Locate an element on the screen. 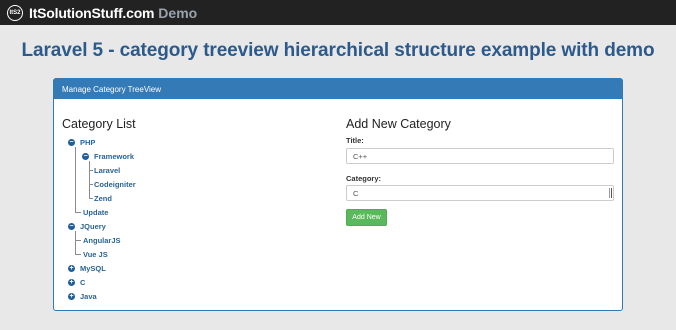 This screenshot has height=330, width=676. tree-item-laravel: Laravel is located at coordinates (107, 170).